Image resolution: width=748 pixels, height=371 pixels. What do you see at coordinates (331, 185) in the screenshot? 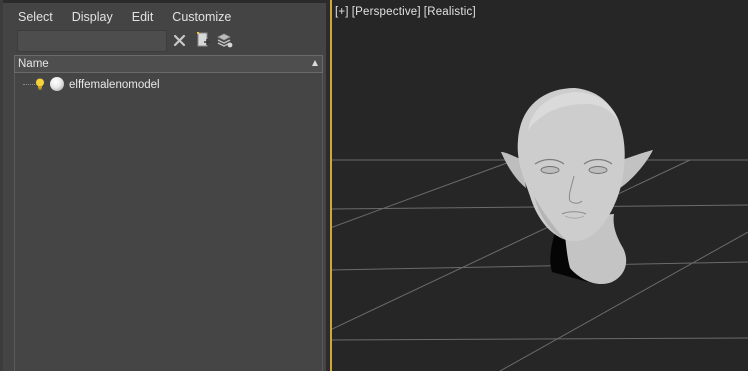
I see `active-viewport-border` at bounding box center [331, 185].